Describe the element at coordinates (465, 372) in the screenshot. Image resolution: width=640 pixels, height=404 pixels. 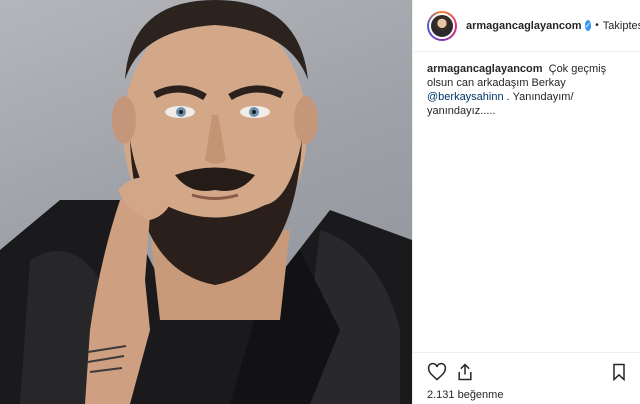
I see `share-icon` at that location.